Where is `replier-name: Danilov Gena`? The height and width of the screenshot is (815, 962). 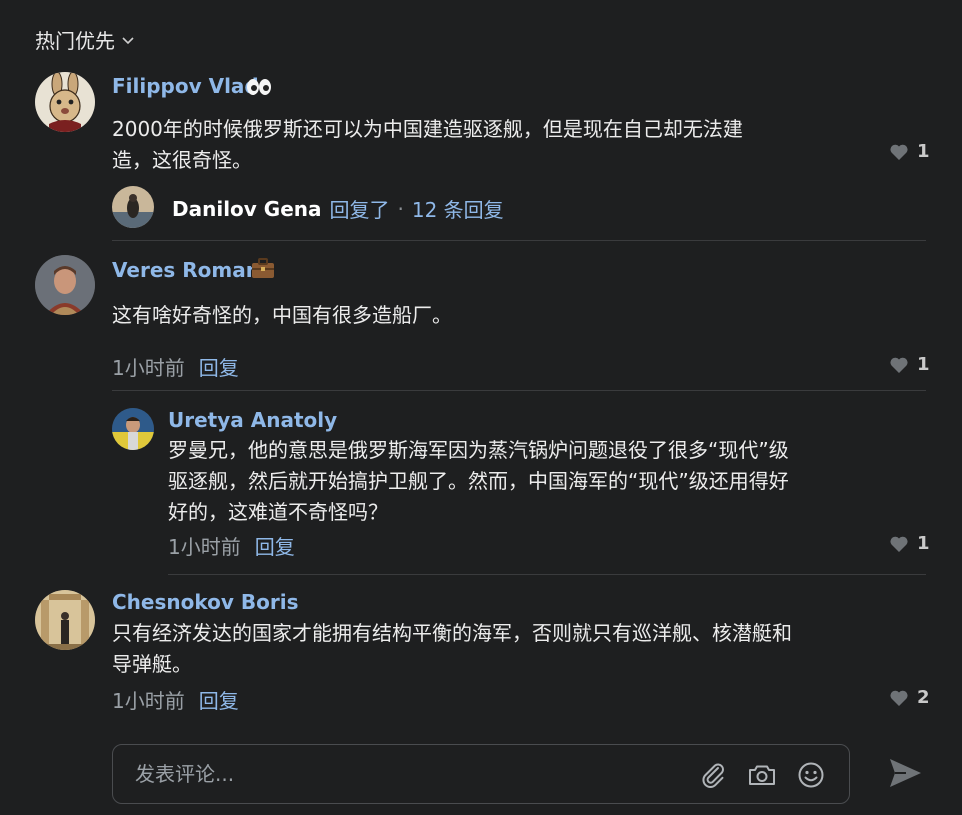
replier-name: Danilov Gena is located at coordinates (247, 209).